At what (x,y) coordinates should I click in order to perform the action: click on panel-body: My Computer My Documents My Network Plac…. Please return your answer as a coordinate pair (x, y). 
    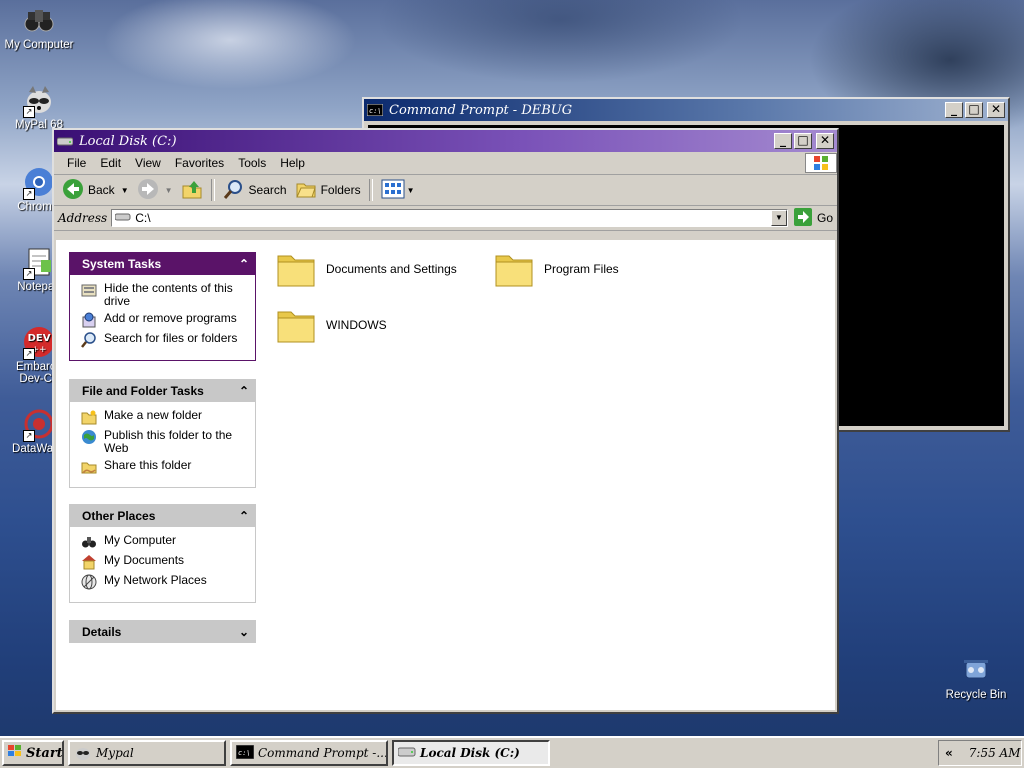
    Looking at the image, I should click on (162, 565).